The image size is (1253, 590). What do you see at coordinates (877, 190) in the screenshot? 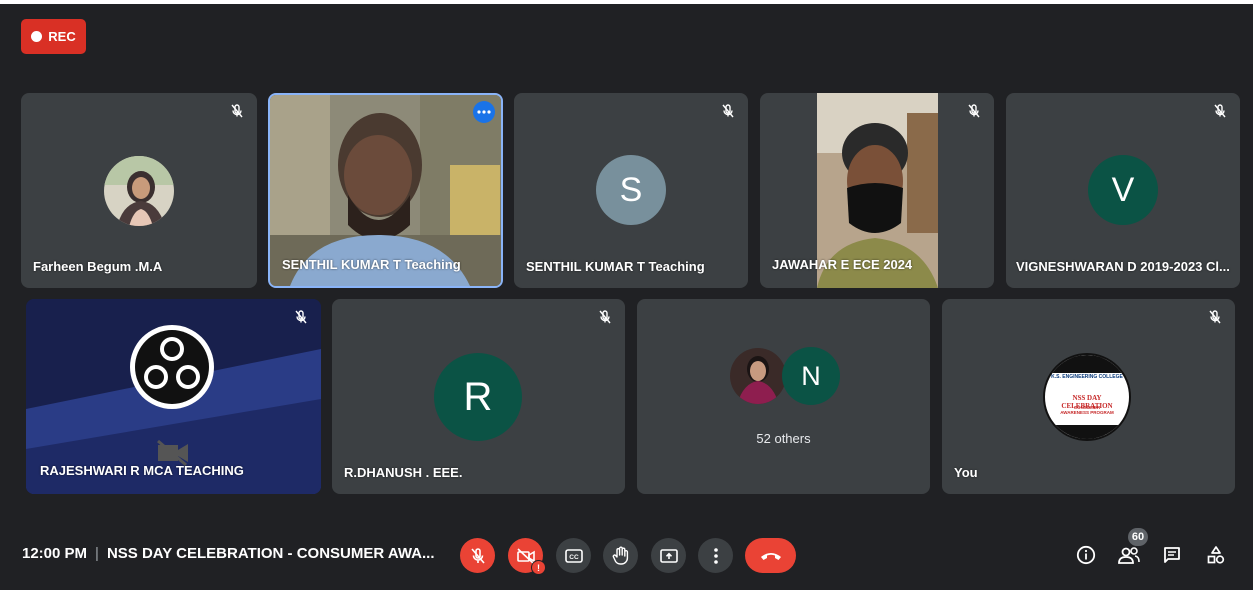
I see `participant-tile-jawahar: JAWAHAR E ECE 2024` at bounding box center [877, 190].